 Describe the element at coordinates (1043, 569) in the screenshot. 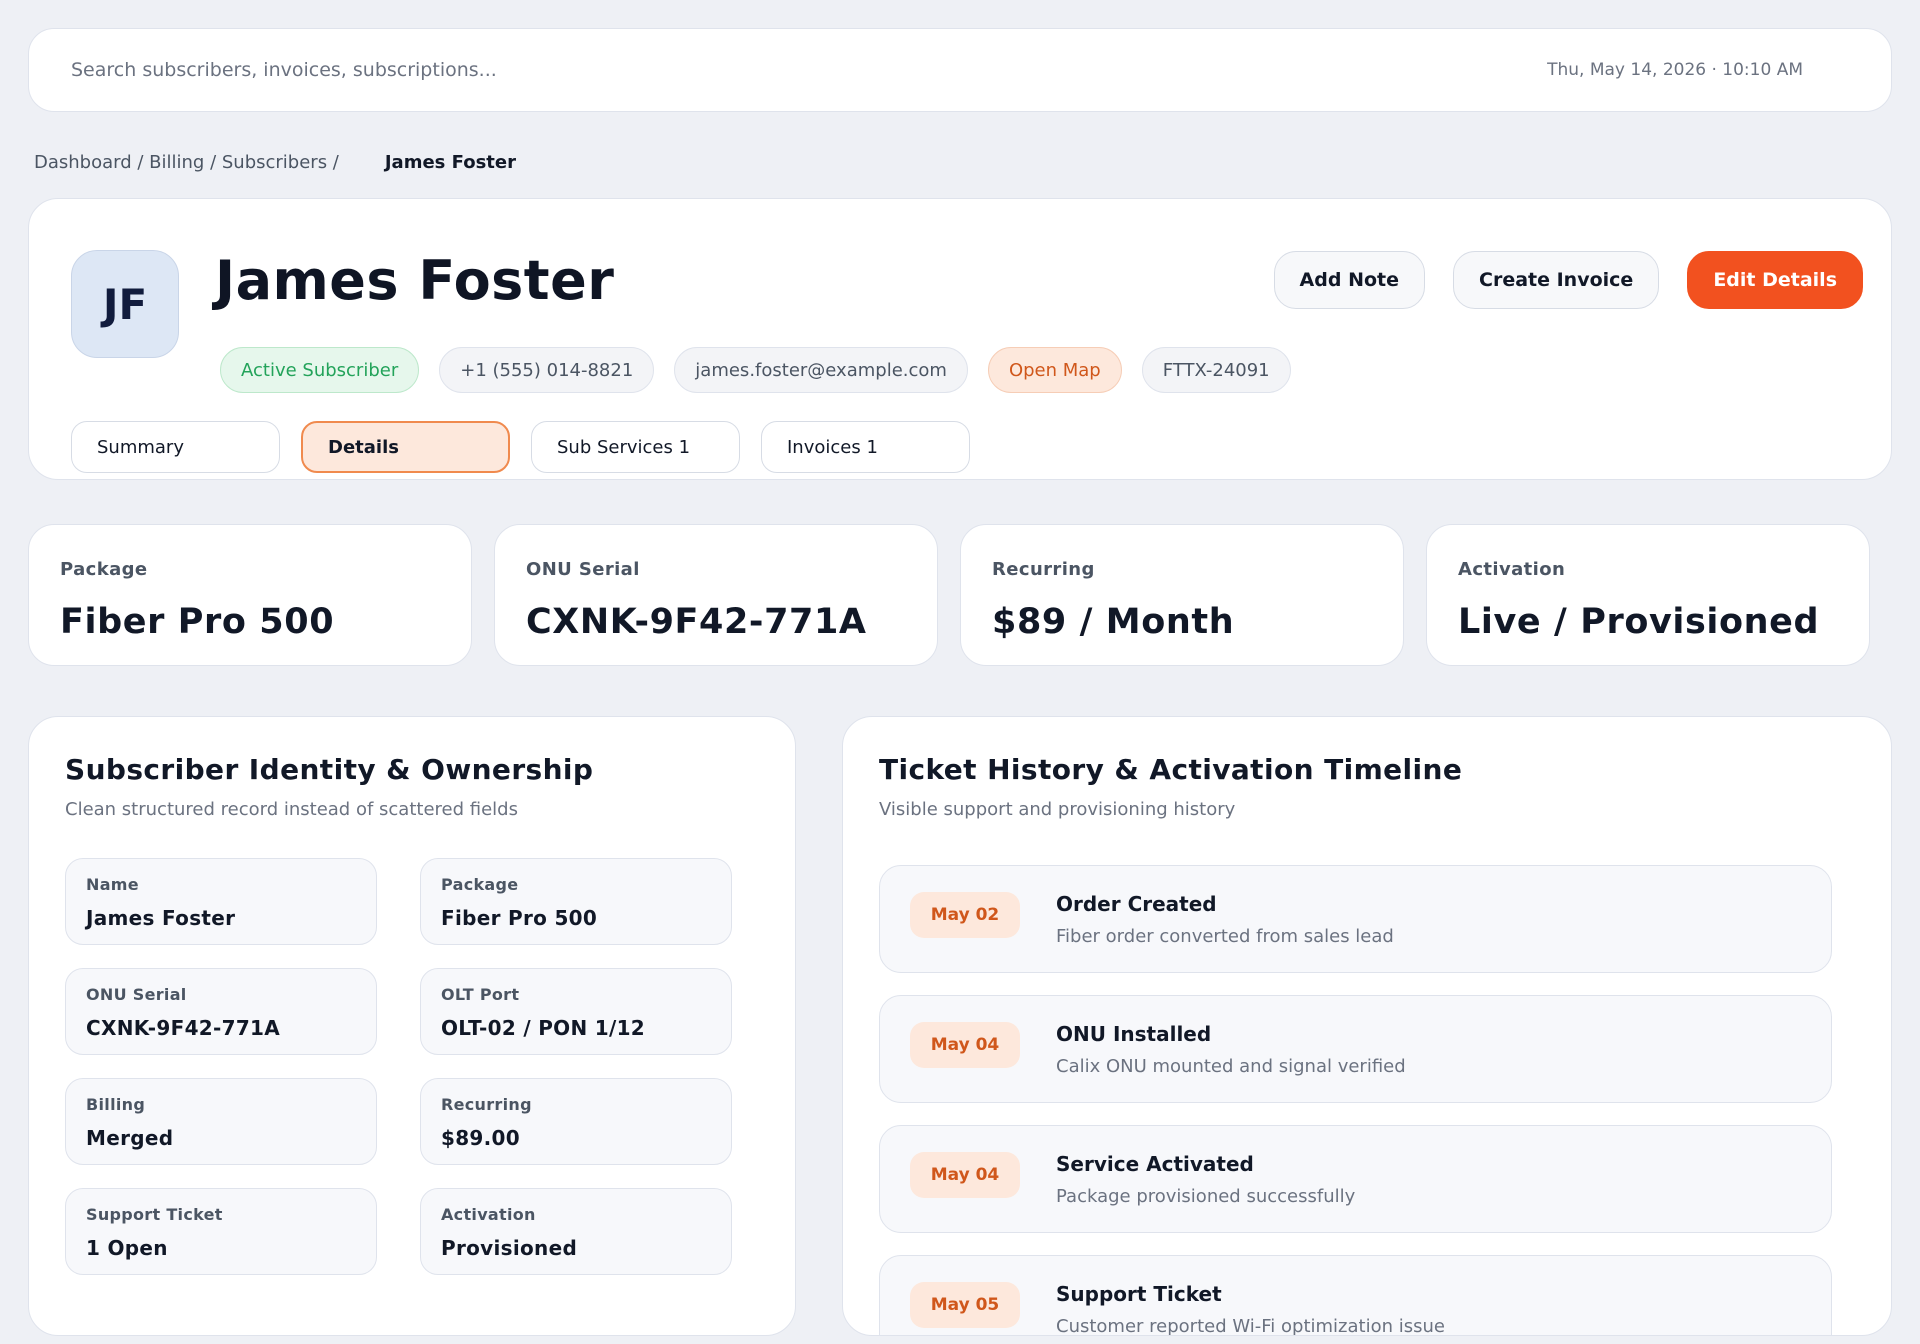

I see `stat-label: Recurring` at that location.